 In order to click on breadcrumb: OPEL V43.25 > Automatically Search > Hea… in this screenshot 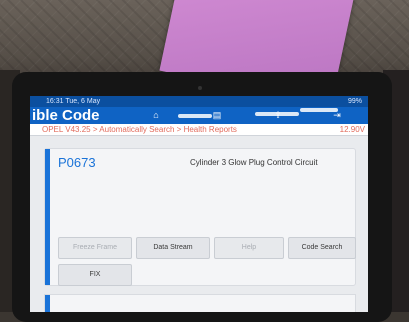, I will do `click(139, 129)`.